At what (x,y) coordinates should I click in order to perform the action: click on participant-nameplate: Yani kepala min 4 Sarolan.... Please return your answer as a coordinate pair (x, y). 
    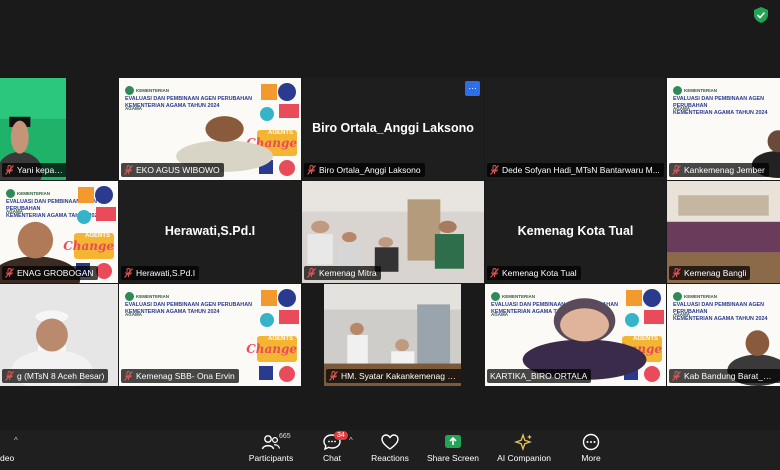
    Looking at the image, I should click on (34, 170).